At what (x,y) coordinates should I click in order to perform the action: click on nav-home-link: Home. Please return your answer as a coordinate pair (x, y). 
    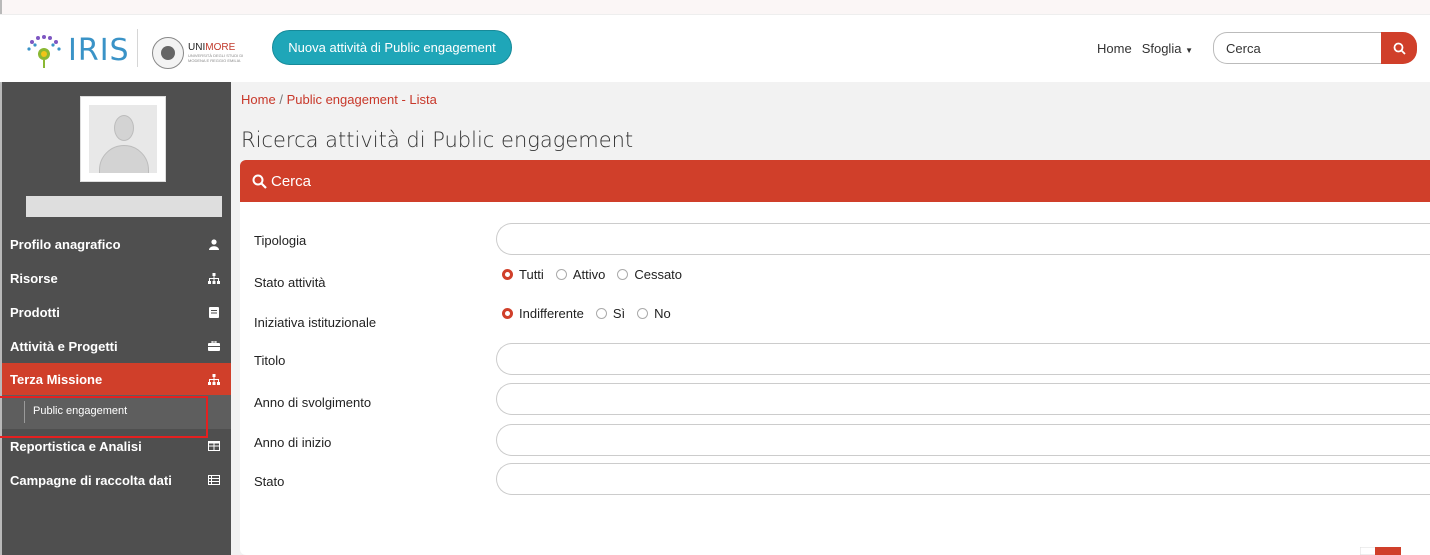
    Looking at the image, I should click on (1114, 48).